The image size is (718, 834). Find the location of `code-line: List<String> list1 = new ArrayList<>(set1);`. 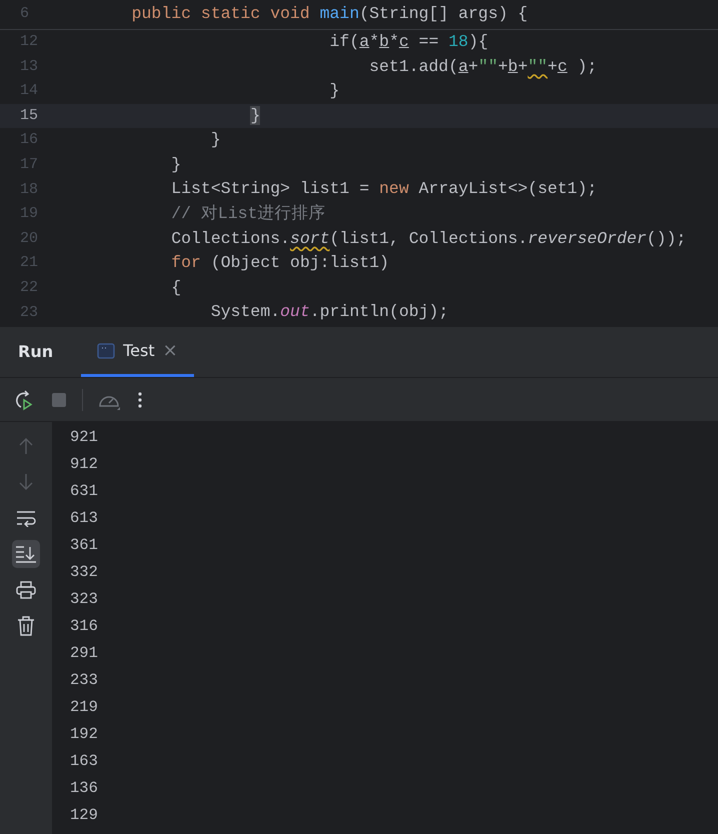

code-line: List<String> list1 = new ArrayList<>(set1); is located at coordinates (384, 189).